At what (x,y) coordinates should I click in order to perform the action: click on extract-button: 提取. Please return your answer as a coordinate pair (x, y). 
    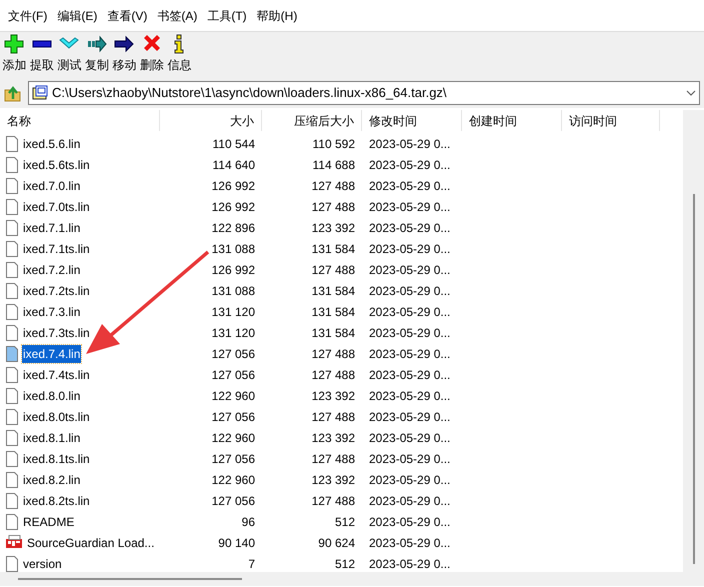
    Looking at the image, I should click on (41, 53).